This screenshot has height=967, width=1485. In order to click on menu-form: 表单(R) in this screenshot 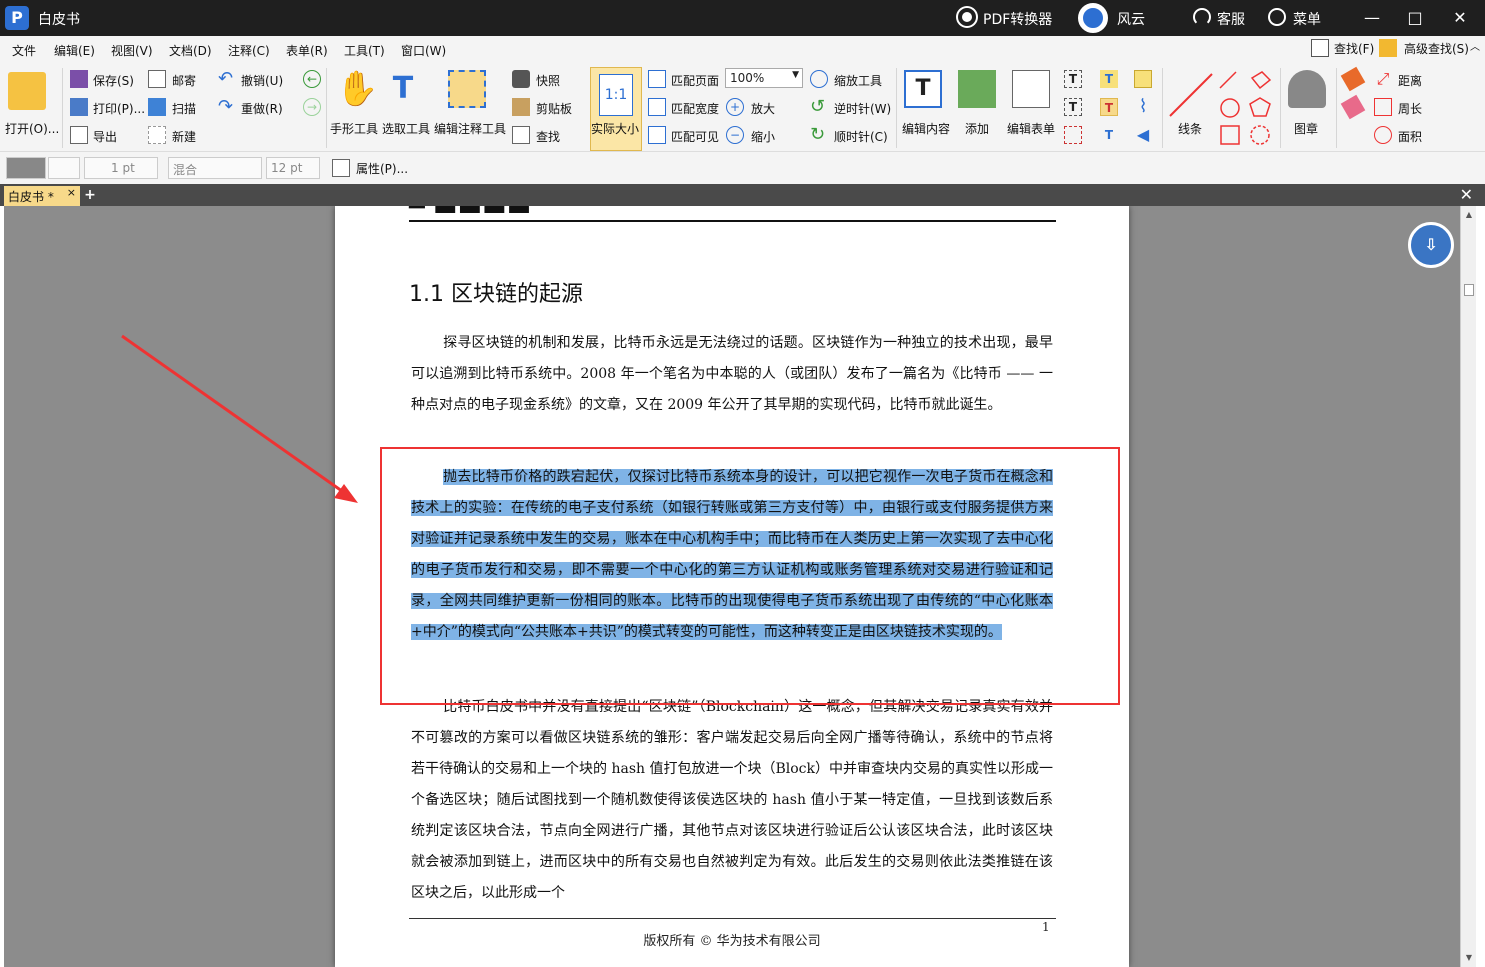, I will do `click(307, 50)`.